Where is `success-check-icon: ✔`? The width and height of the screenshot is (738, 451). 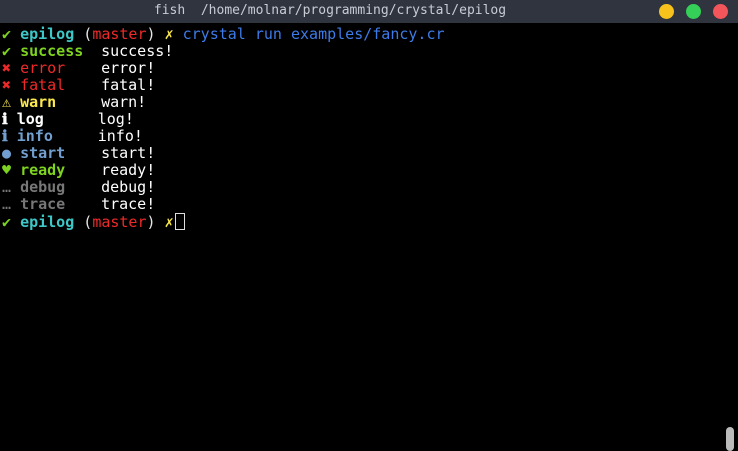 success-check-icon: ✔ is located at coordinates (7, 51).